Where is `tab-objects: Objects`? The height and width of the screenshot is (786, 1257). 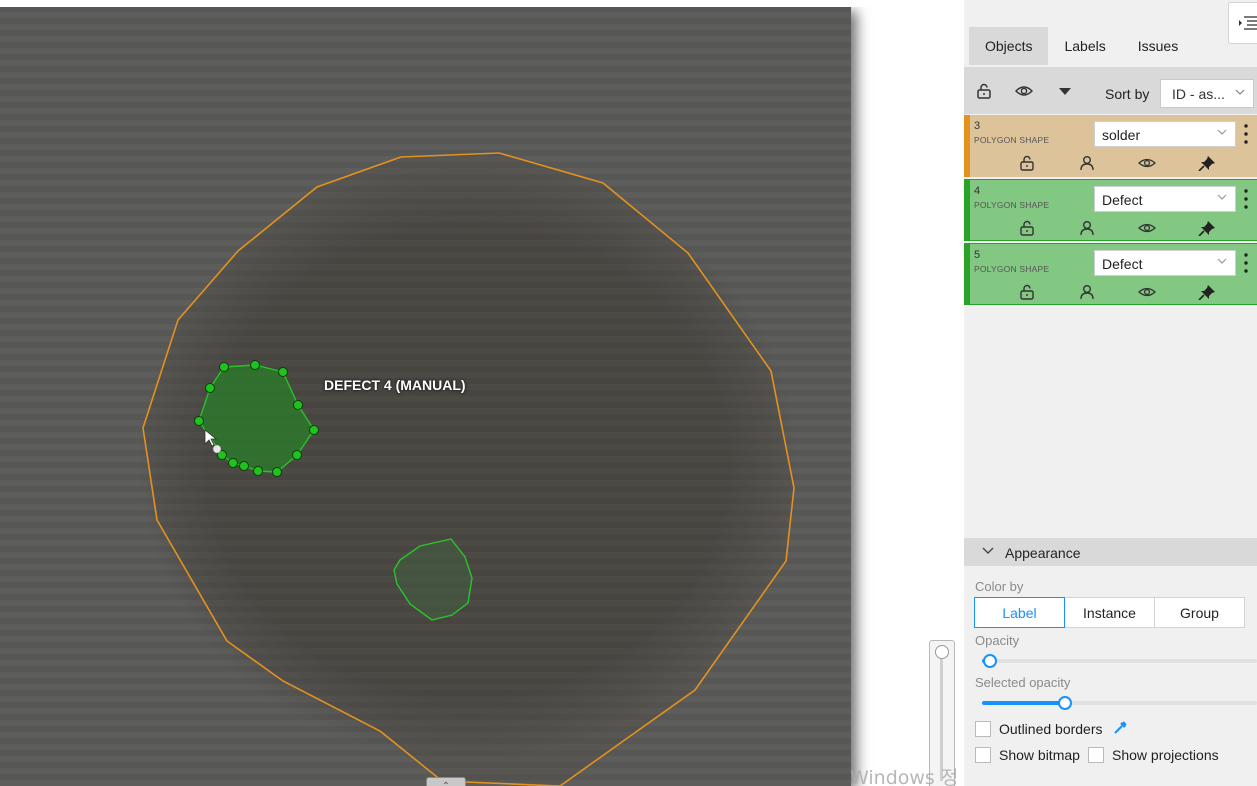
tab-objects: Objects is located at coordinates (1009, 46).